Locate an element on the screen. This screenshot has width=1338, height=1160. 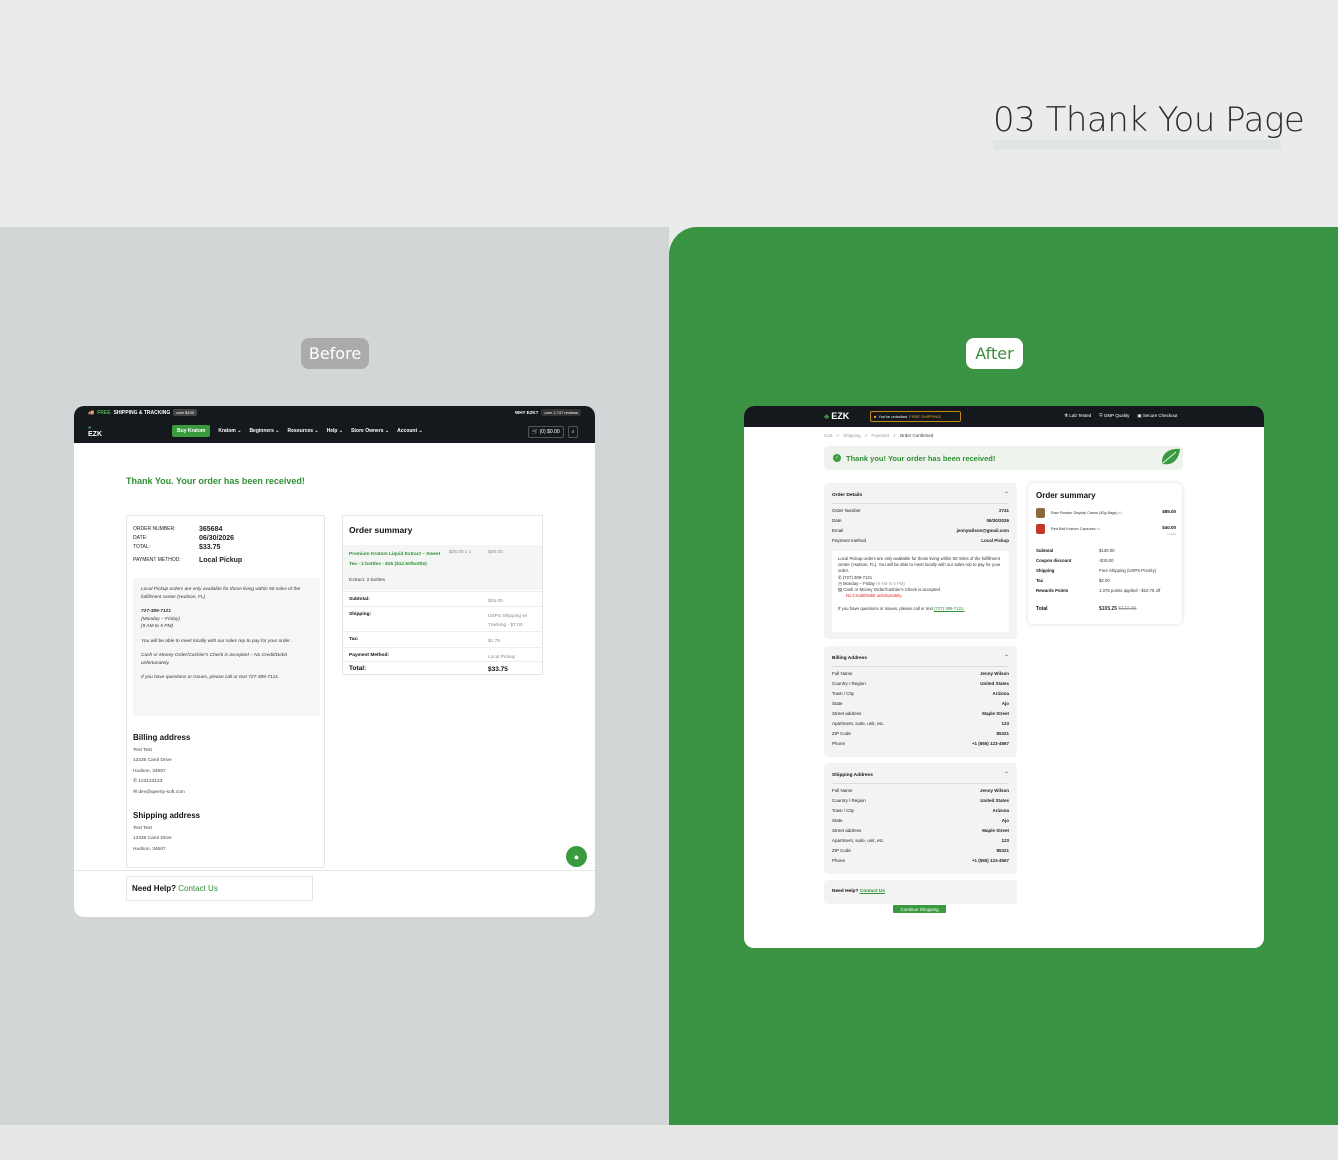
address-row: Street address Maple Street is located at coordinates (920, 833).